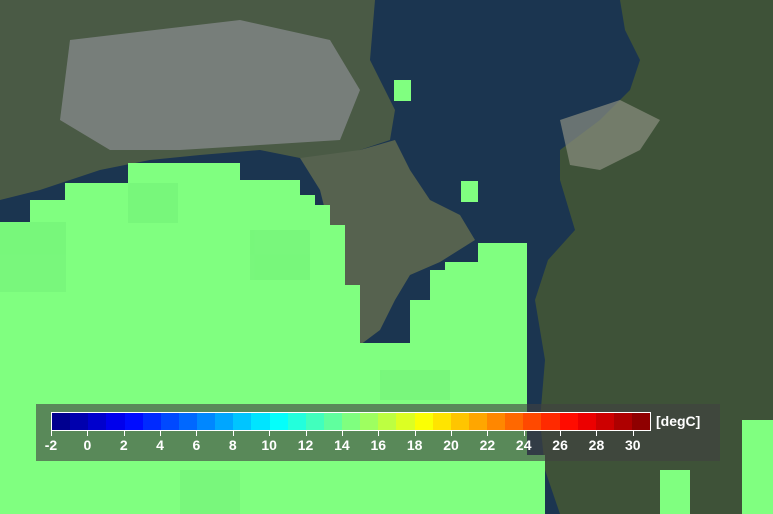 The height and width of the screenshot is (514, 773). What do you see at coordinates (633, 445) in the screenshot?
I see `colorbar-tick-label: 30` at bounding box center [633, 445].